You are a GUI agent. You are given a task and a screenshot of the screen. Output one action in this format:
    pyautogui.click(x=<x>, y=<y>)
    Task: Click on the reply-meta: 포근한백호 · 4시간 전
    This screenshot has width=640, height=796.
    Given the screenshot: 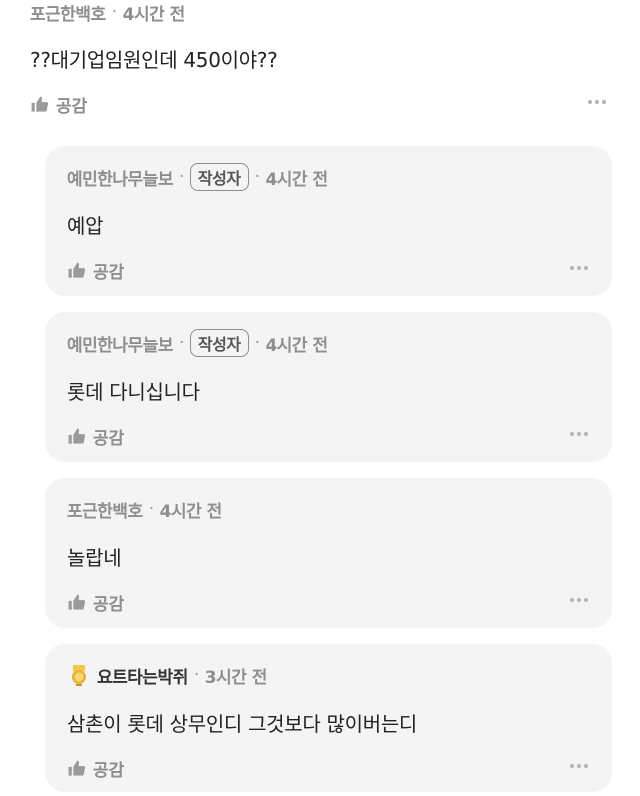 What is the action you would take?
    pyautogui.click(x=144, y=509)
    